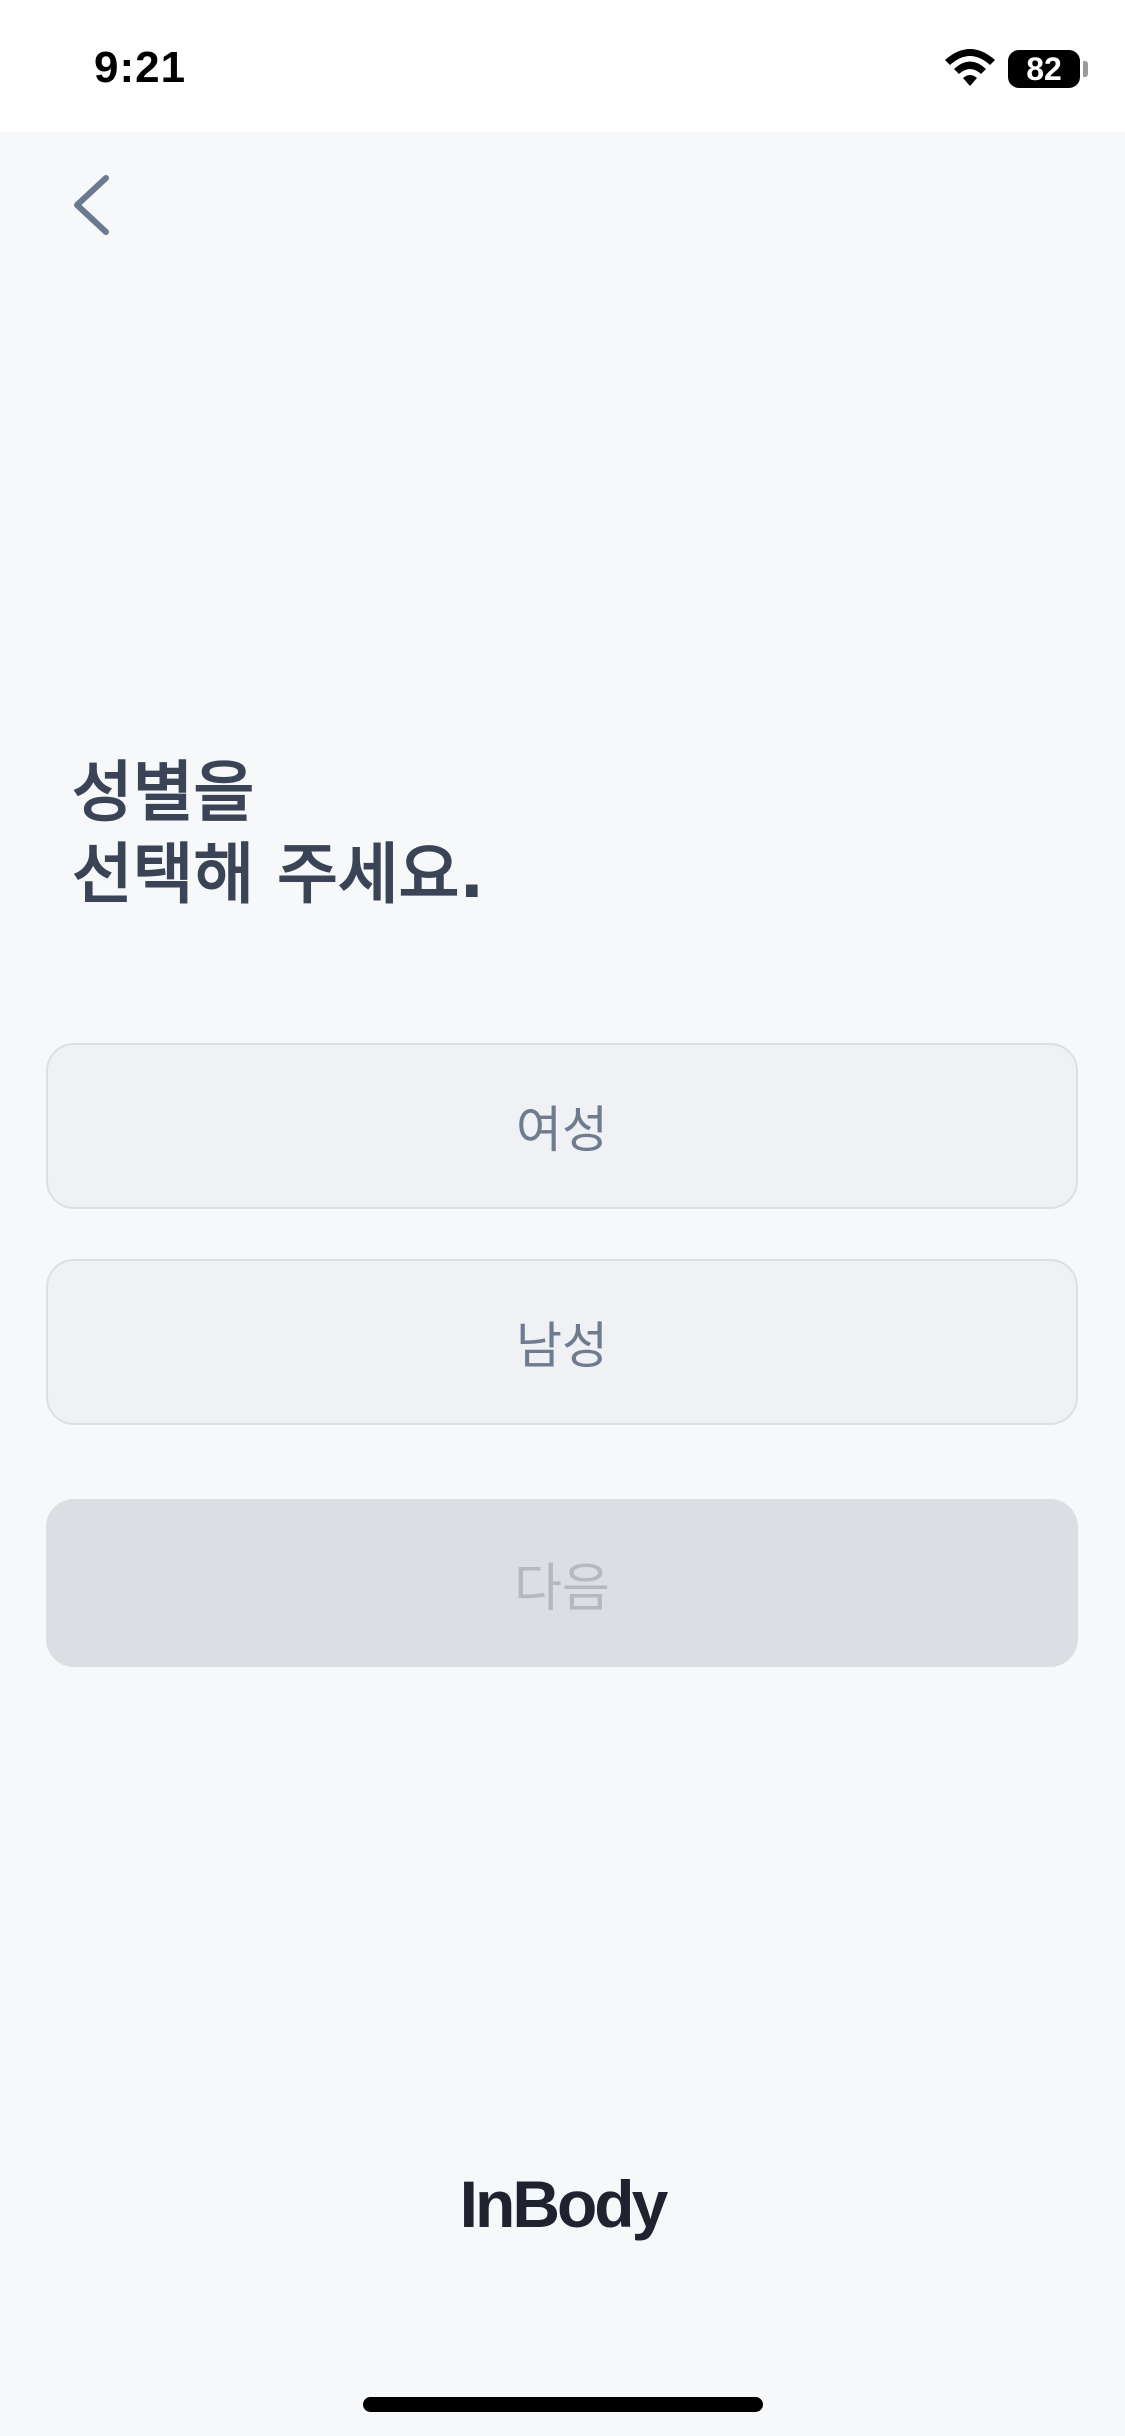  I want to click on next-button-label: 다음, so click(562, 1588).